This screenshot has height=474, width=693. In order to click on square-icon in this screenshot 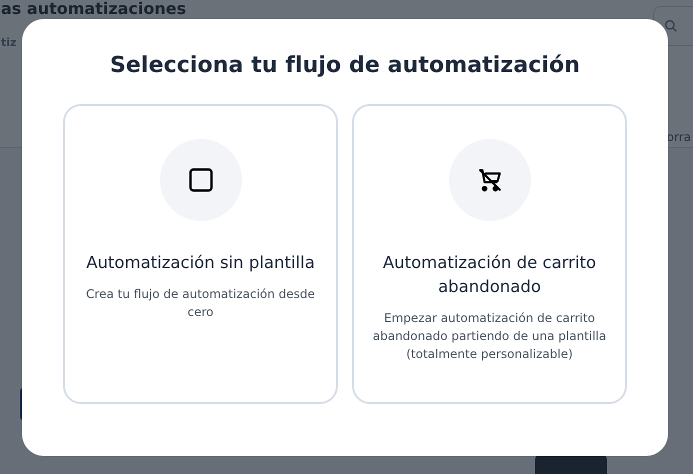, I will do `click(200, 180)`.